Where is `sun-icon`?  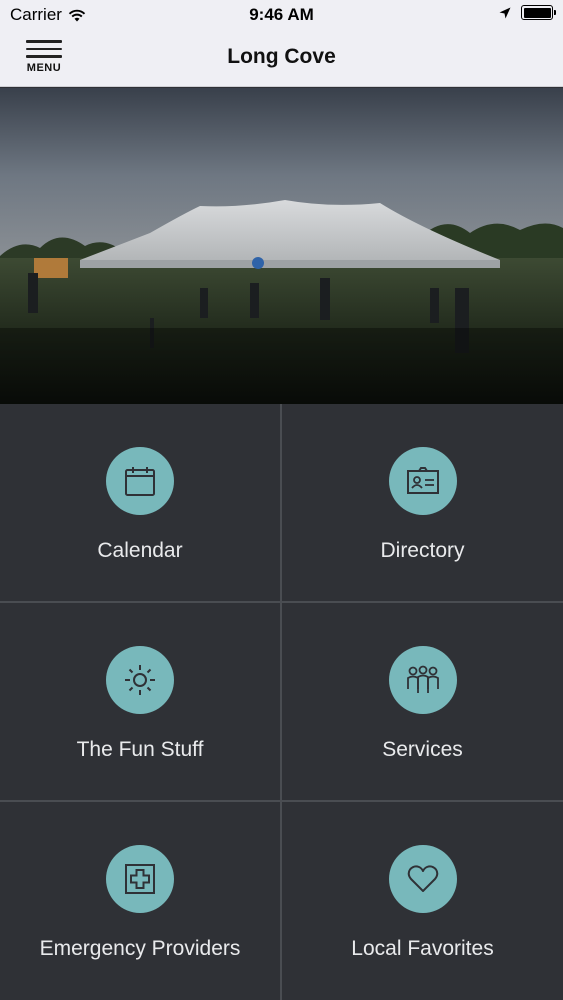 sun-icon is located at coordinates (140, 680).